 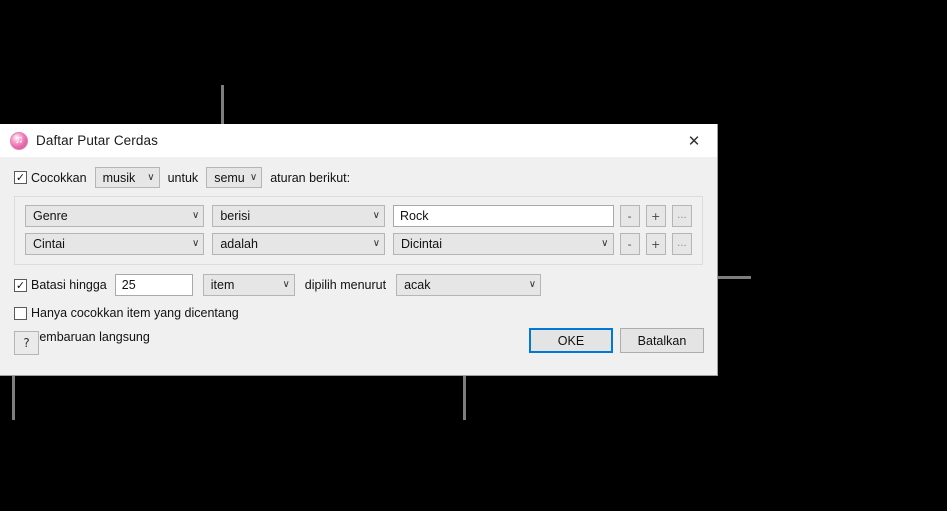 I want to click on dialog-titlebar: ♫ Daftar Putar Cerdas ✕, so click(x=358, y=140).